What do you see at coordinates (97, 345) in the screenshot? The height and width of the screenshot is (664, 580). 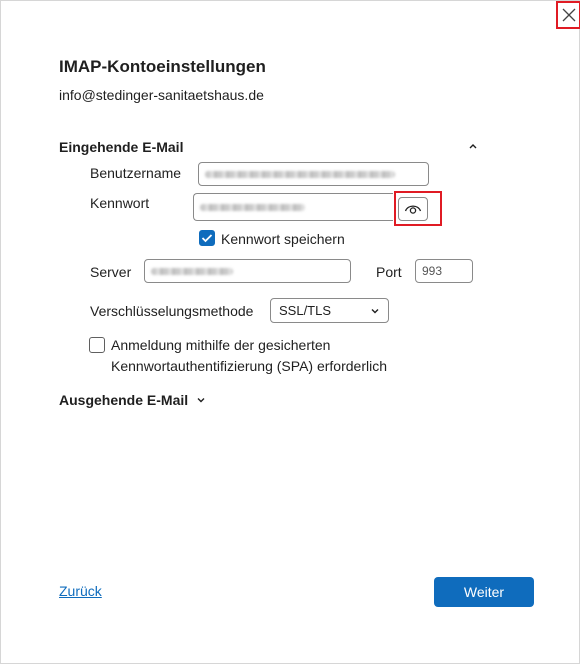 I see `spa-checkbox` at bounding box center [97, 345].